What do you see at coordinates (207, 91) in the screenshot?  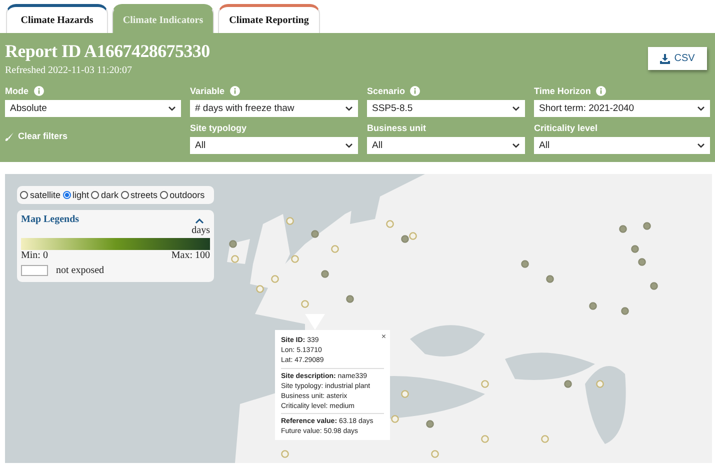 I see `filter-label: Variable` at bounding box center [207, 91].